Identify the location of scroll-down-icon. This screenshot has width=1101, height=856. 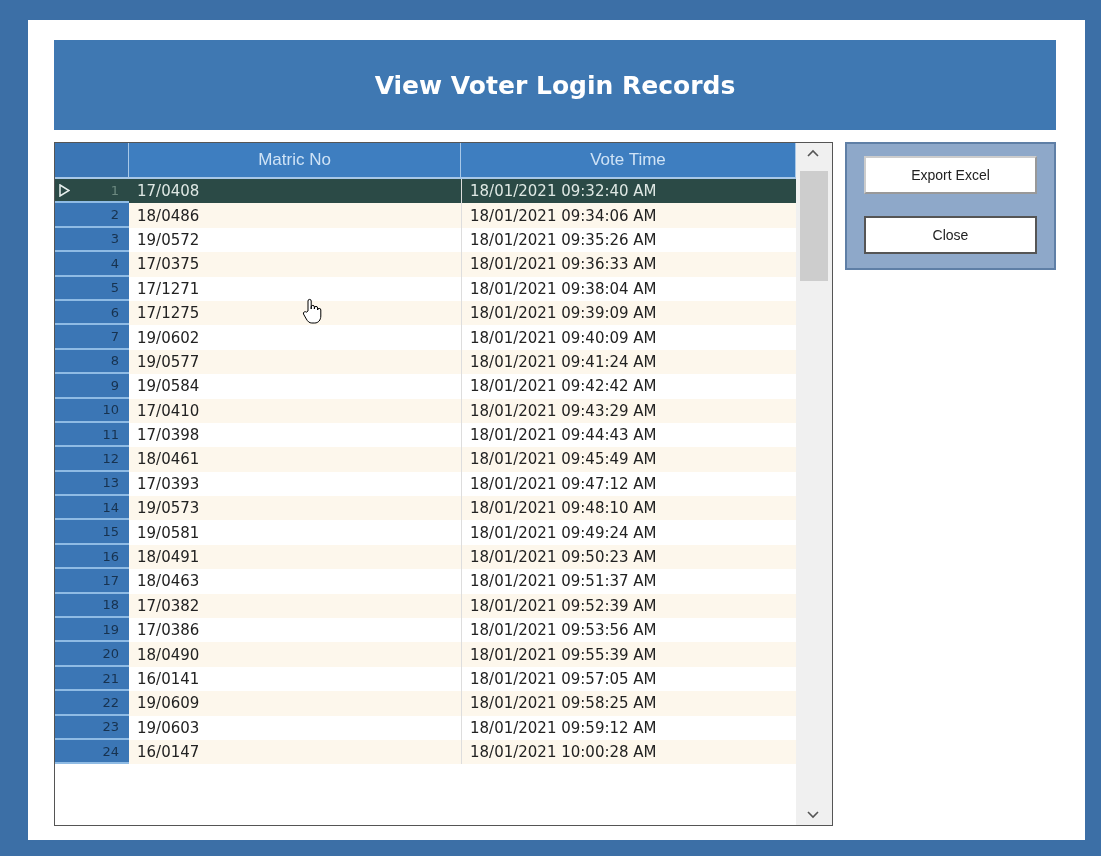
(813, 815).